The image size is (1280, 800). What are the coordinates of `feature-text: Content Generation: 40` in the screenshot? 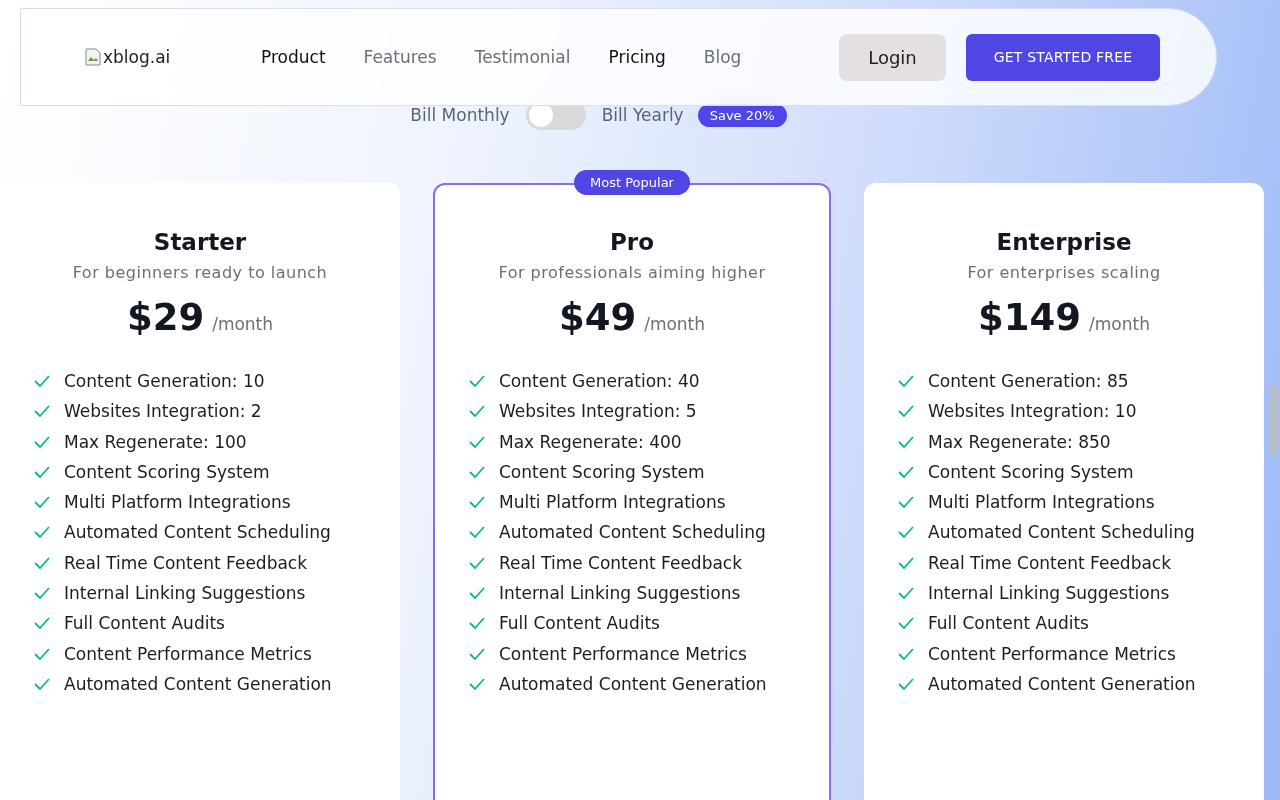 It's located at (599, 381).